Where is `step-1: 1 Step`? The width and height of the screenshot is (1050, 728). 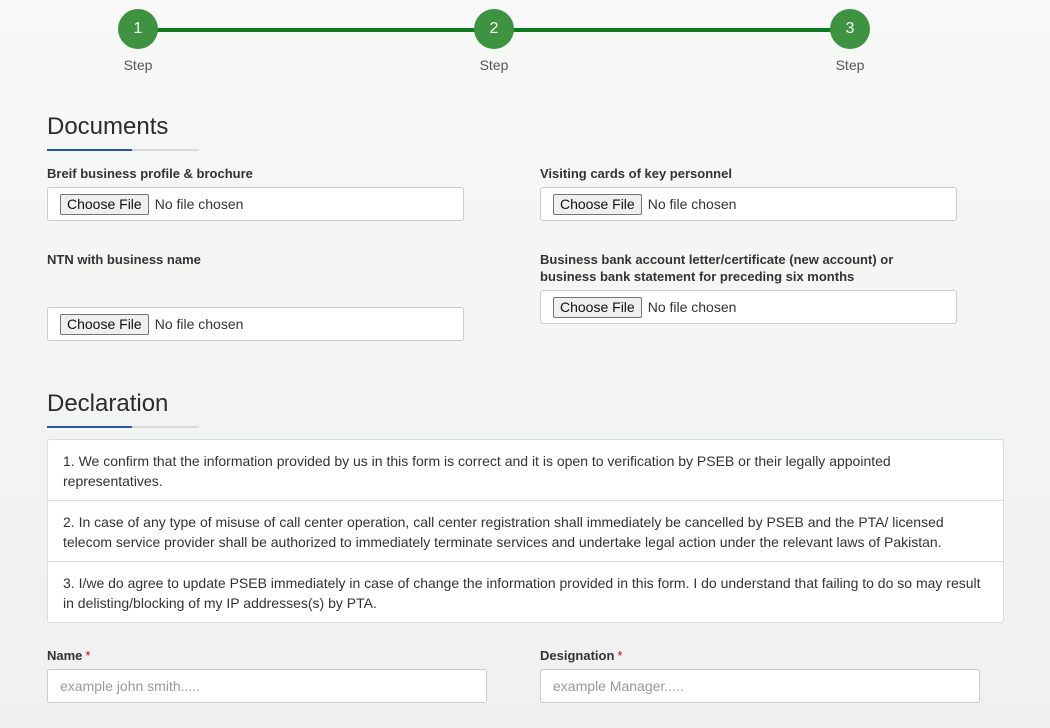
step-1: 1 Step is located at coordinates (138, 41).